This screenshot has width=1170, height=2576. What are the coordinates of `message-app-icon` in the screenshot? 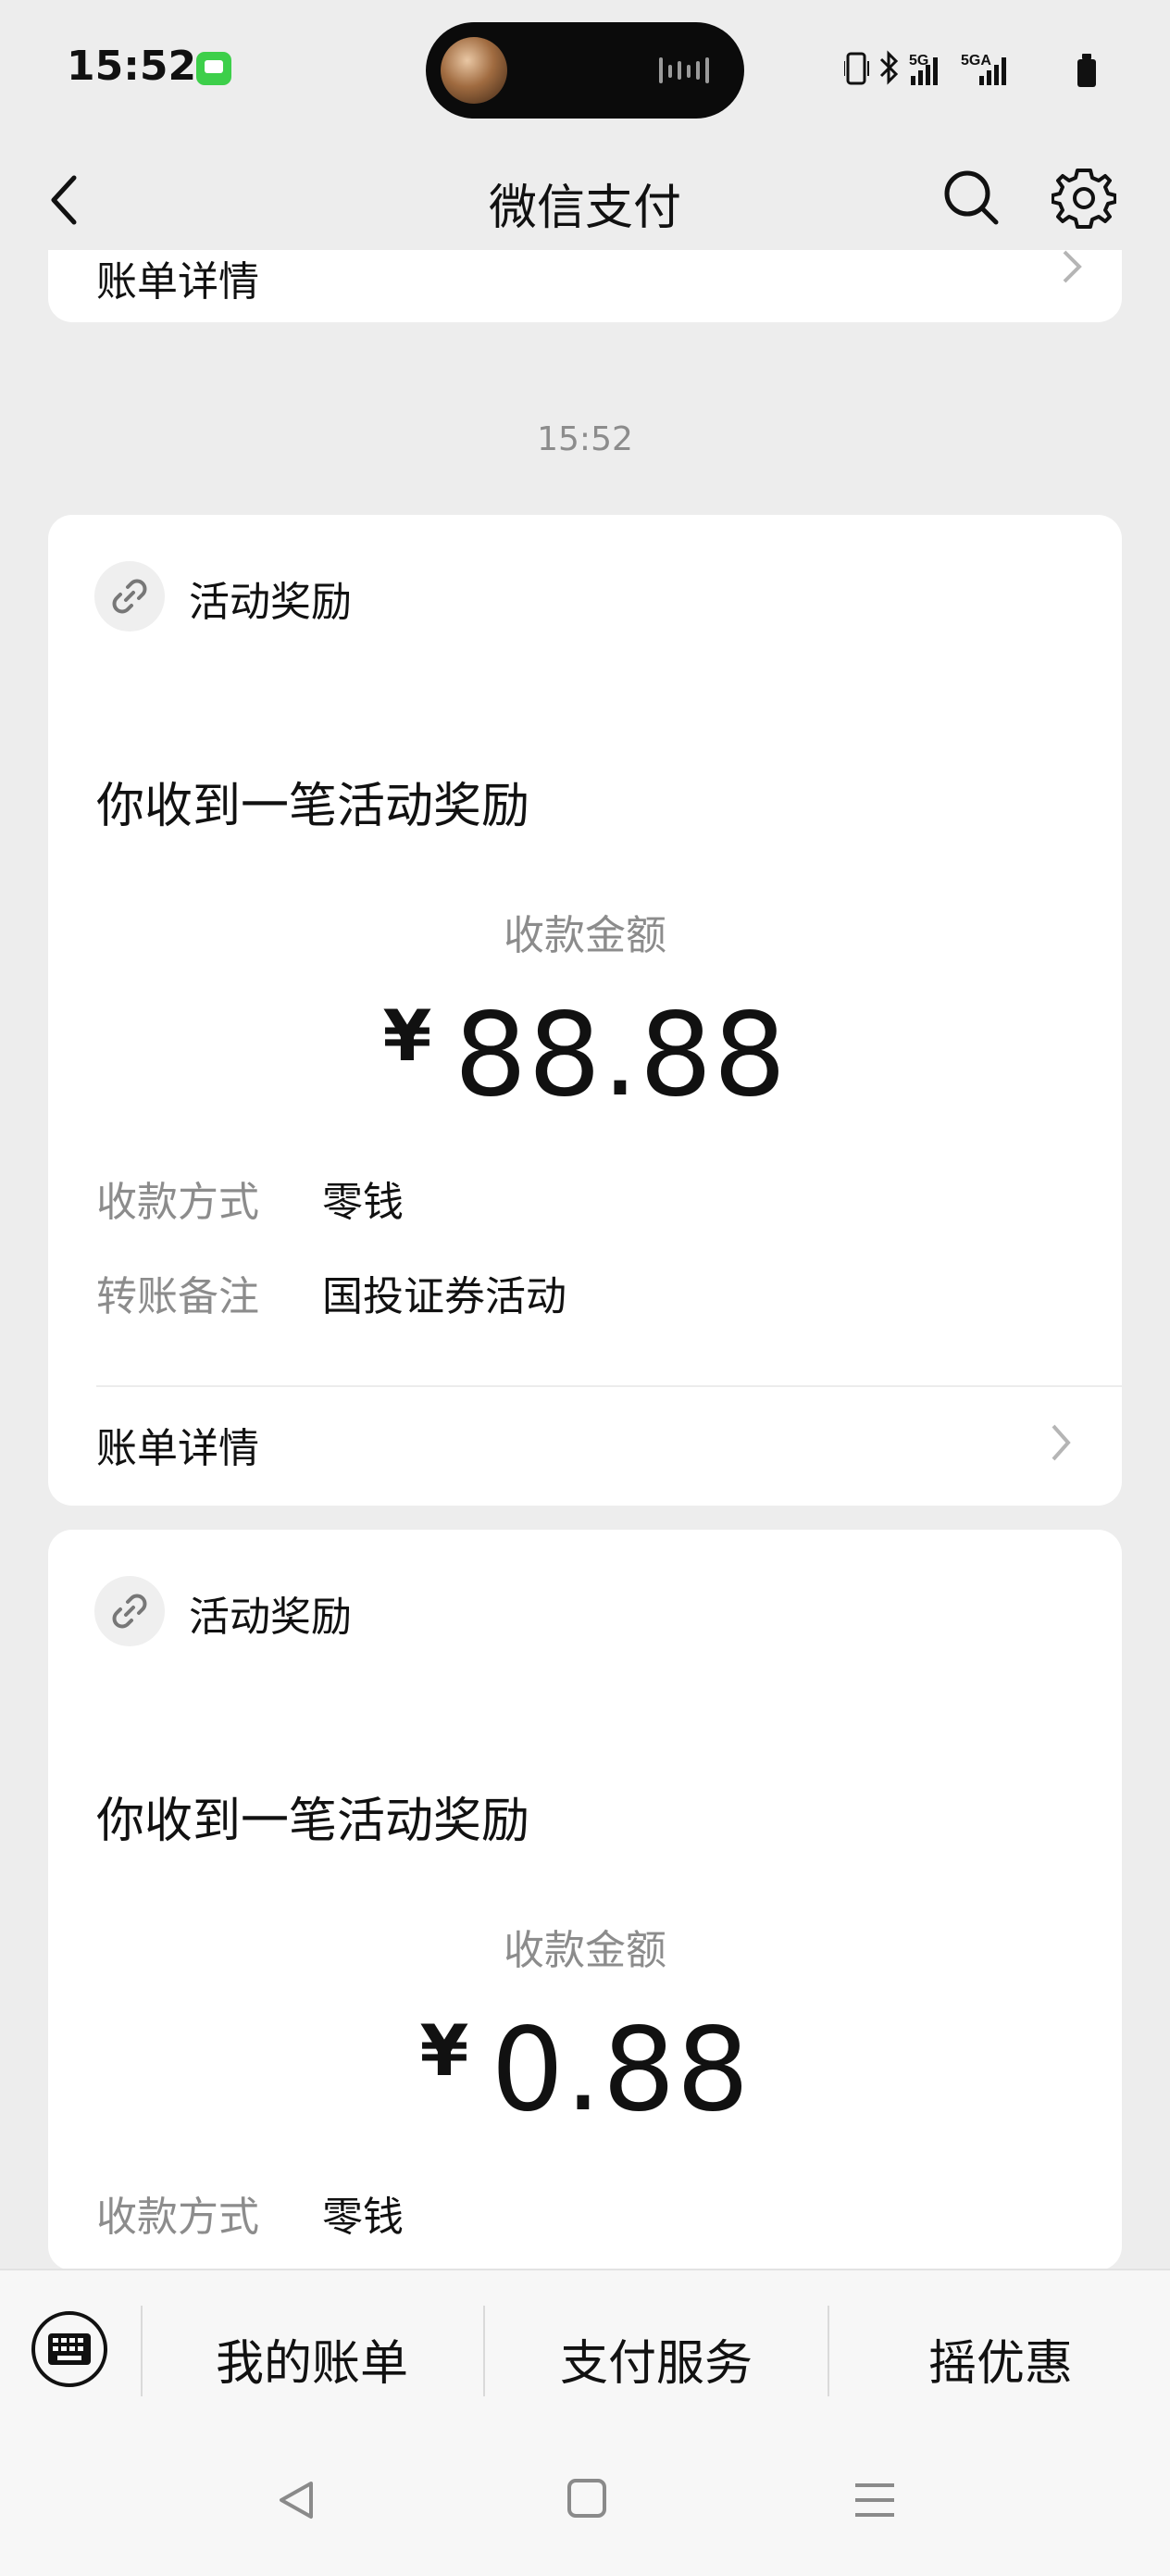 It's located at (213, 68).